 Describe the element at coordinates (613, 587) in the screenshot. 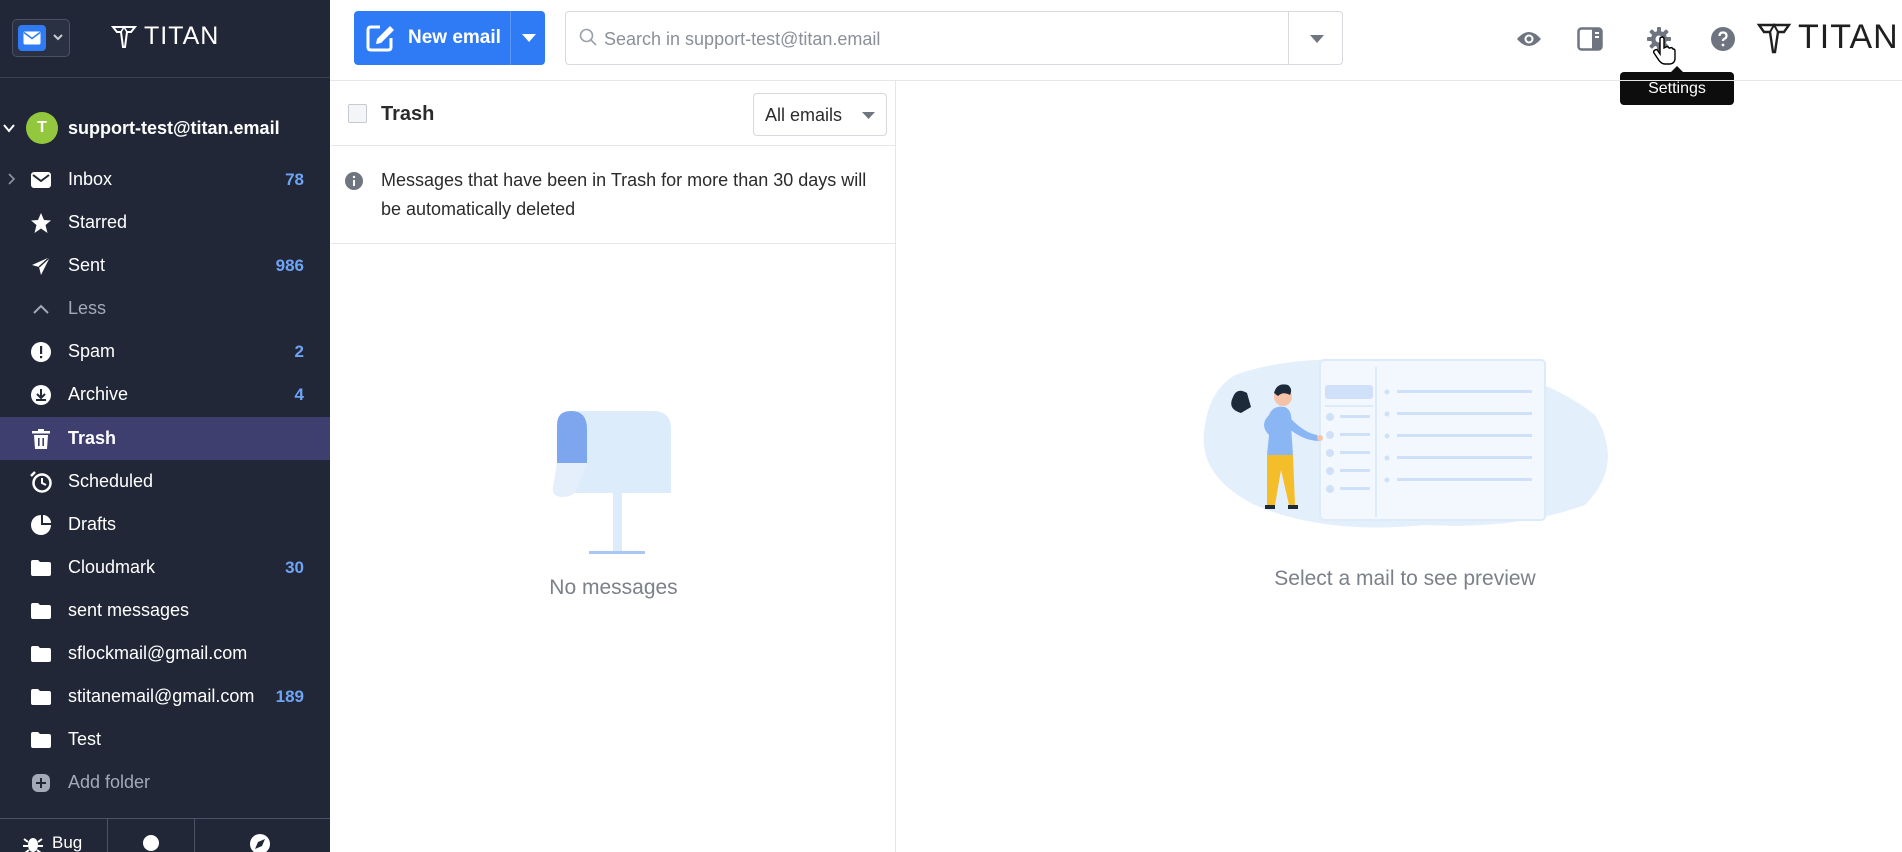

I see `empty-state-text: No messages` at that location.